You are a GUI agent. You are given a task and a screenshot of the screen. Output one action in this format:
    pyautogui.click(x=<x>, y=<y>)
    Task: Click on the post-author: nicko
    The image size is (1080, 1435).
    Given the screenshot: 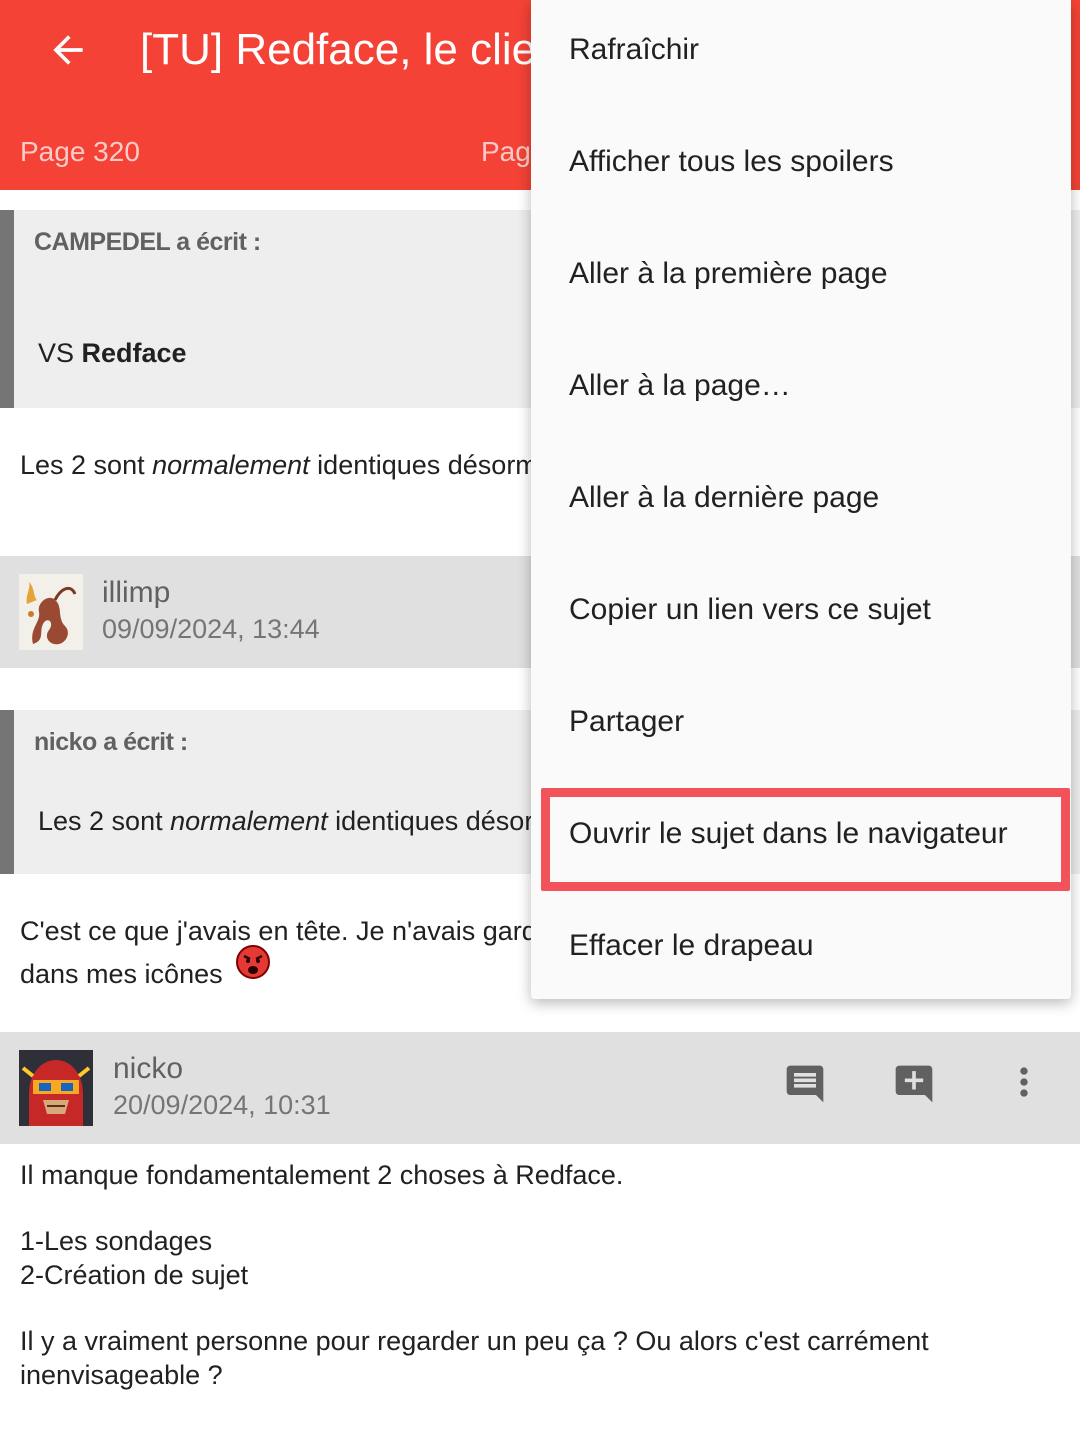 What is the action you would take?
    pyautogui.click(x=148, y=1068)
    